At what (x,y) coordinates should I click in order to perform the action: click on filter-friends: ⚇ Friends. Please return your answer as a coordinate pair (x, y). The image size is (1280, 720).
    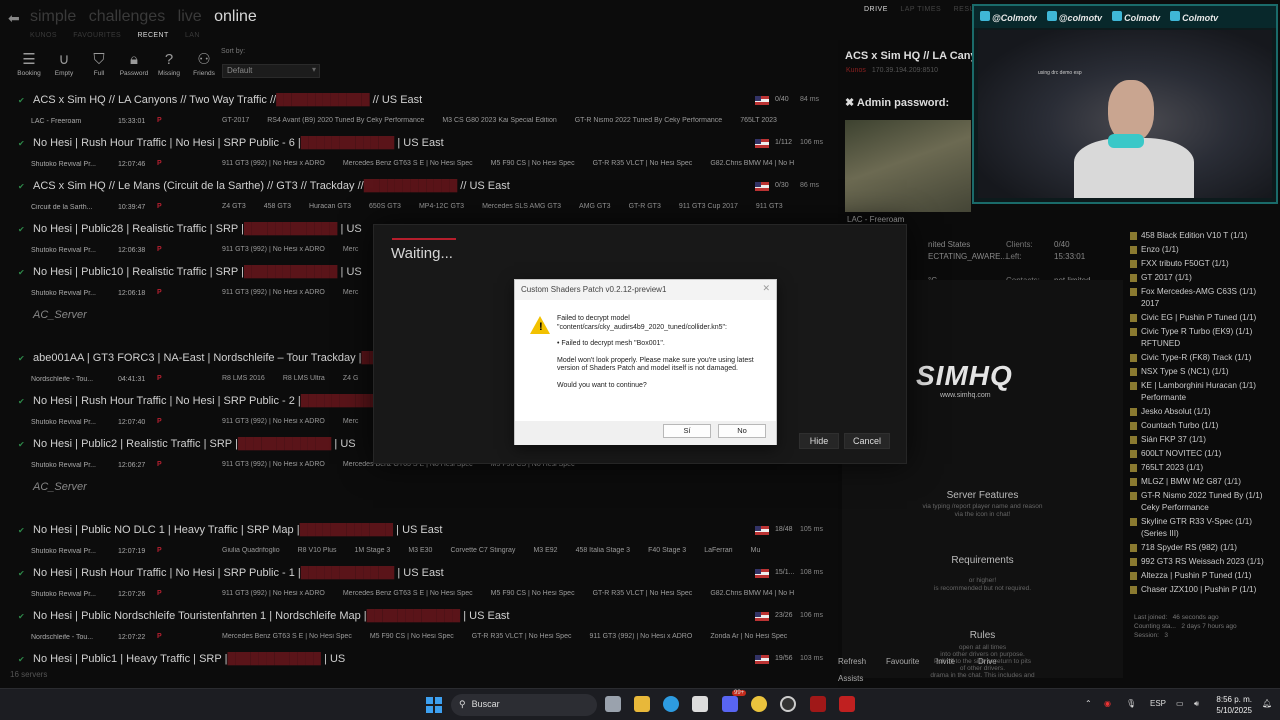
    Looking at the image, I should click on (204, 65).